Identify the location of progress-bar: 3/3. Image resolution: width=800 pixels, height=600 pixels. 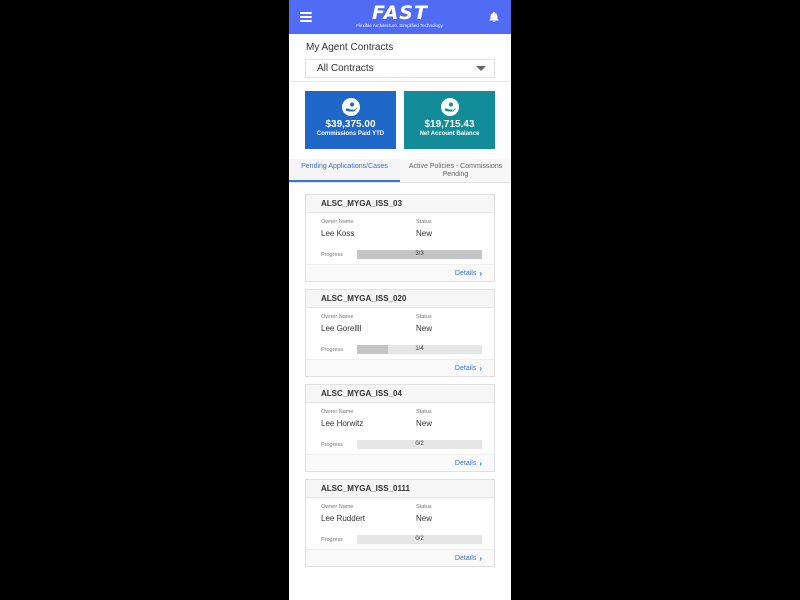
(419, 254).